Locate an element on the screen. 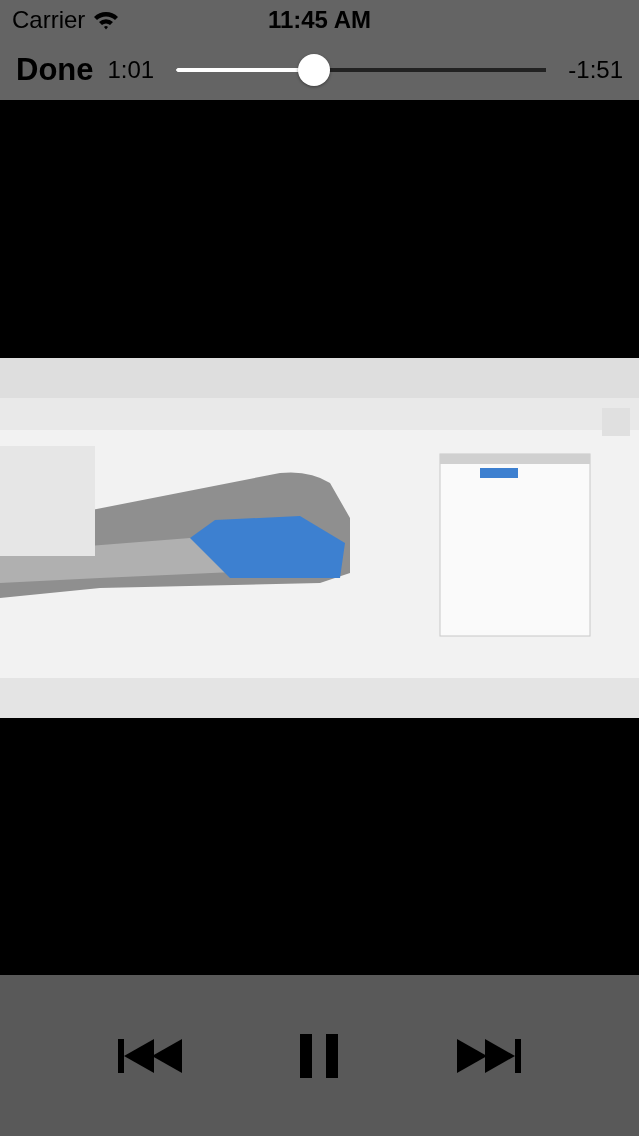  status-time: 11:45 AM is located at coordinates (319, 20).